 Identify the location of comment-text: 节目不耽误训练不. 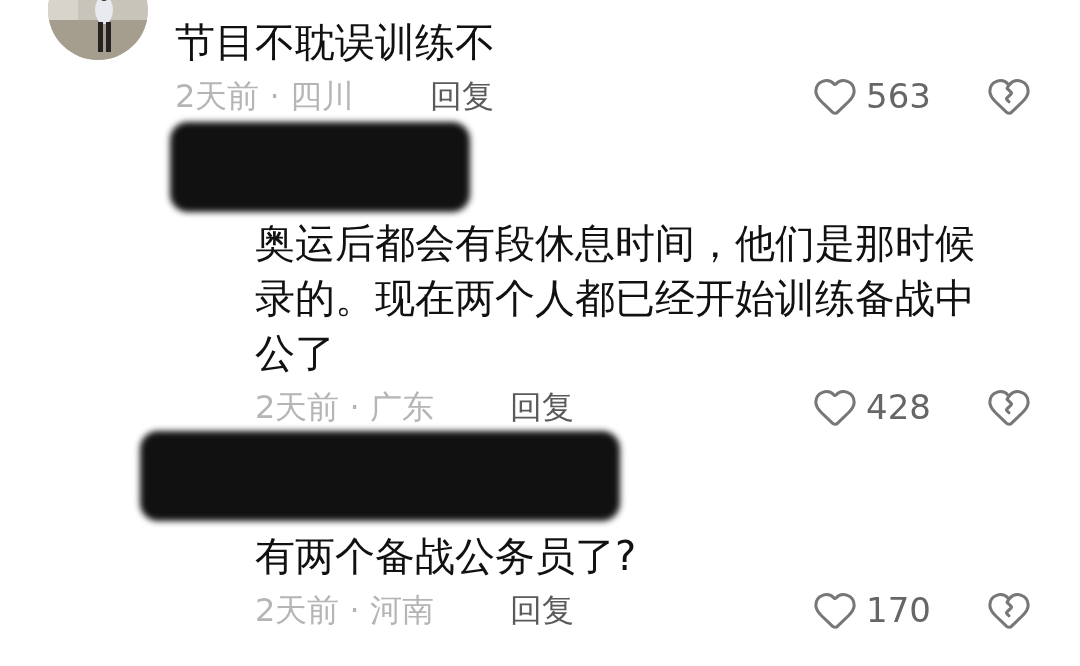
(335, 42).